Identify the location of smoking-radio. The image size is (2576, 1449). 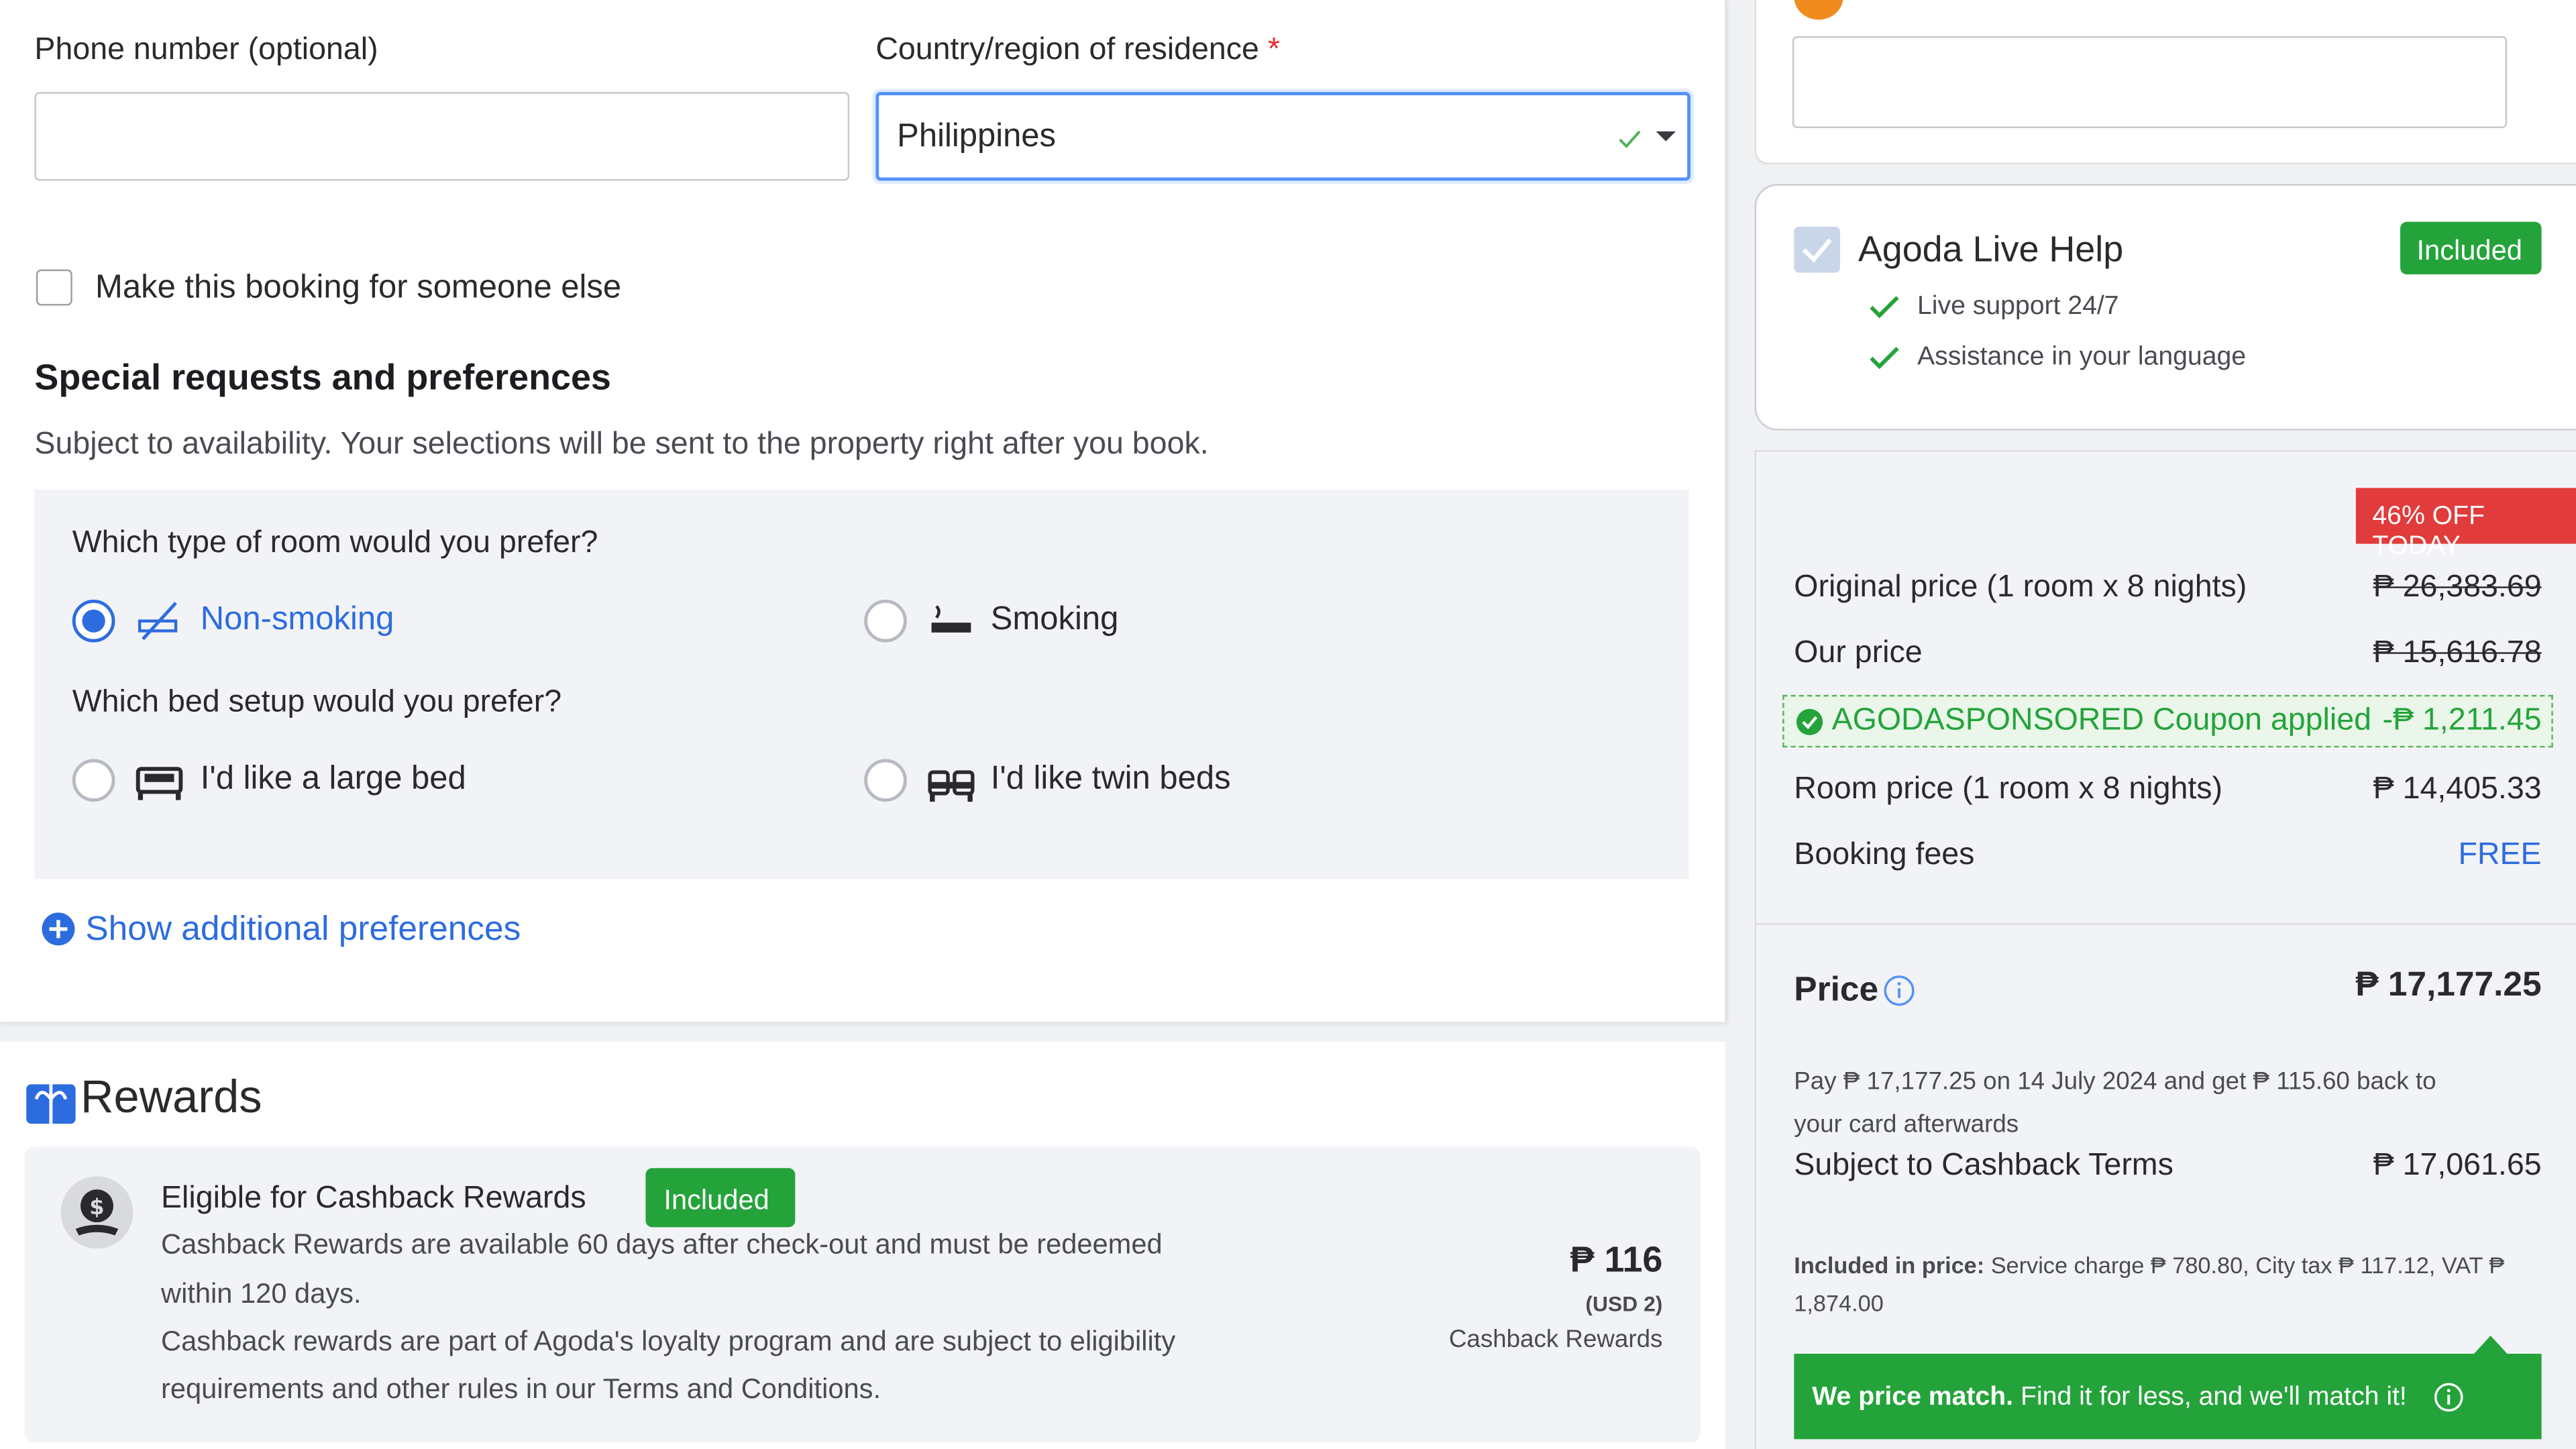
(885, 621).